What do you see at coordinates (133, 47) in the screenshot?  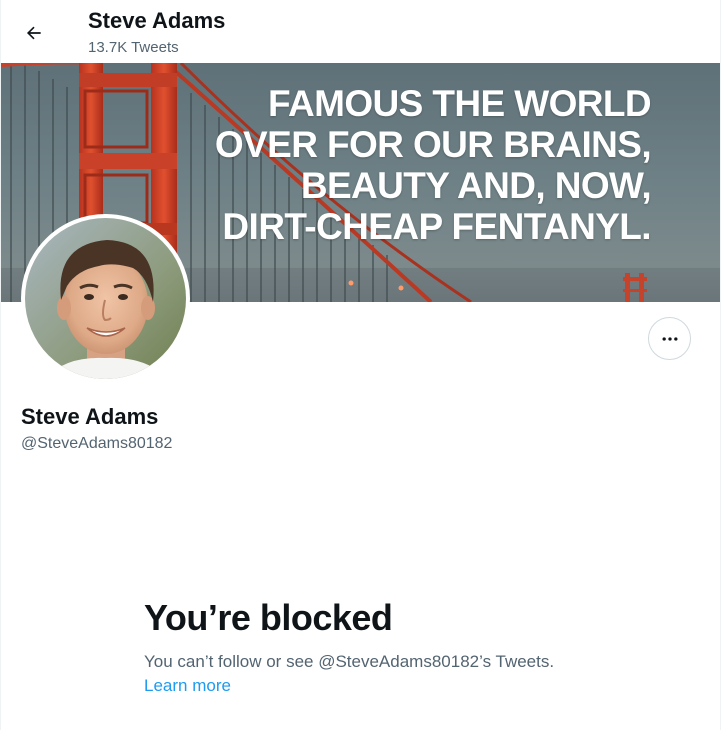 I see `header-tweet-count: 13.7K Tweets` at bounding box center [133, 47].